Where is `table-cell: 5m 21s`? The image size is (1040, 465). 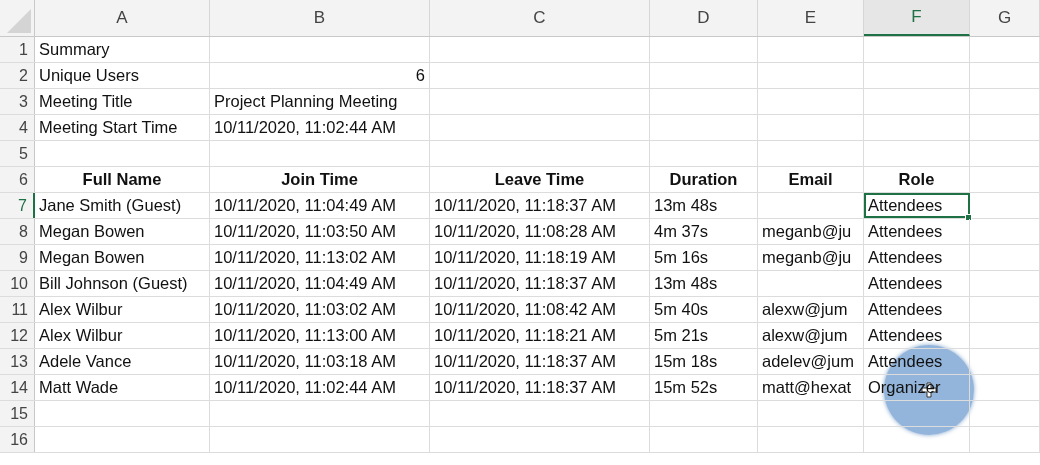 table-cell: 5m 21s is located at coordinates (704, 335).